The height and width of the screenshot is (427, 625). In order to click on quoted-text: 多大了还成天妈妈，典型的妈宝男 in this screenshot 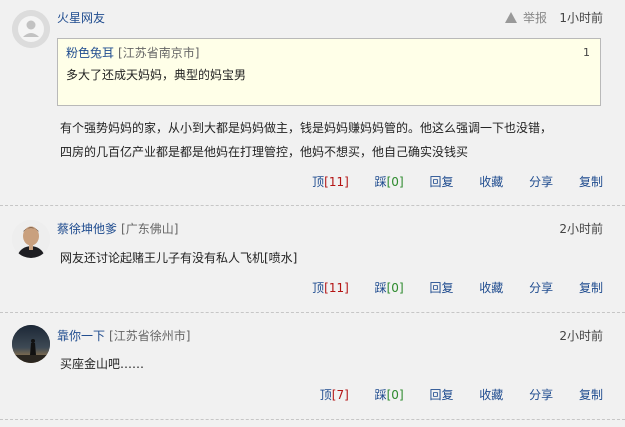, I will do `click(156, 75)`.